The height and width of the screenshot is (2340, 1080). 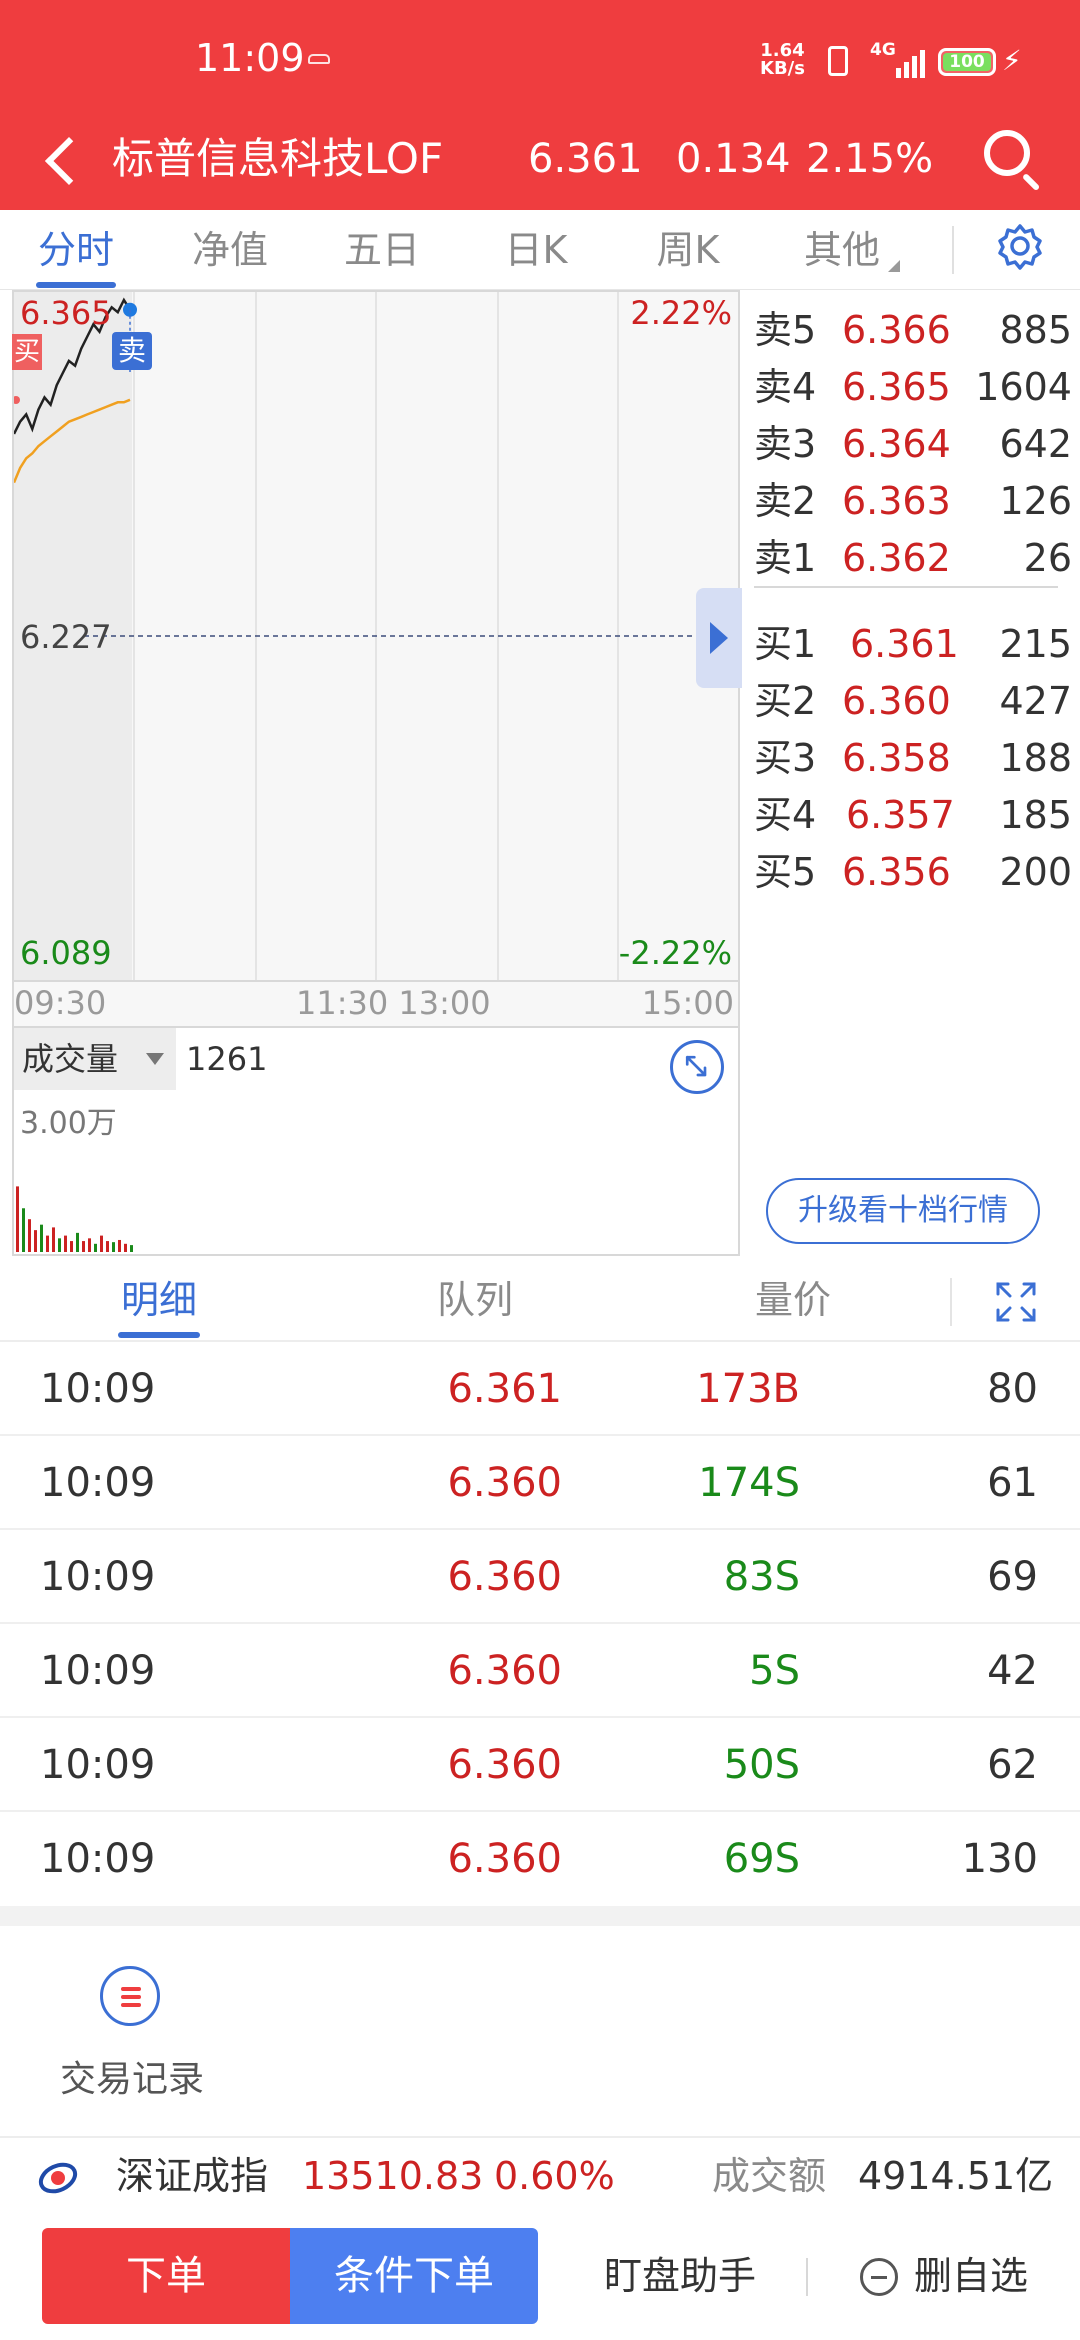 What do you see at coordinates (761, 1859) in the screenshot?
I see `trade-volume: 69S` at bounding box center [761, 1859].